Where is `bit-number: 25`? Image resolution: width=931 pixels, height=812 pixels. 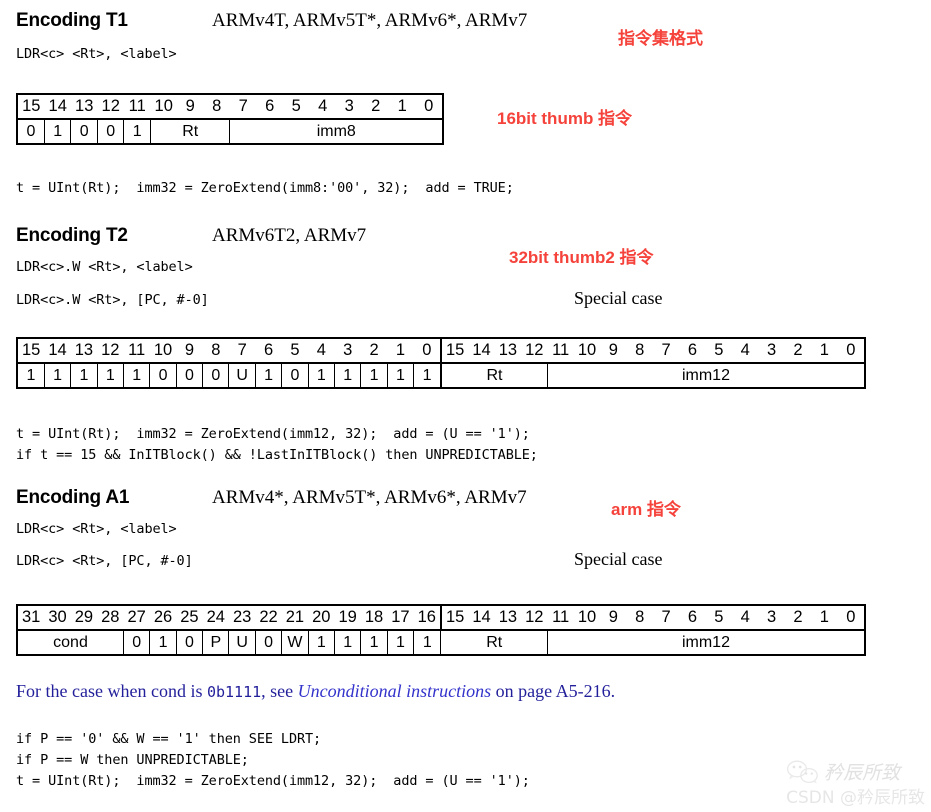 bit-number: 25 is located at coordinates (189, 618).